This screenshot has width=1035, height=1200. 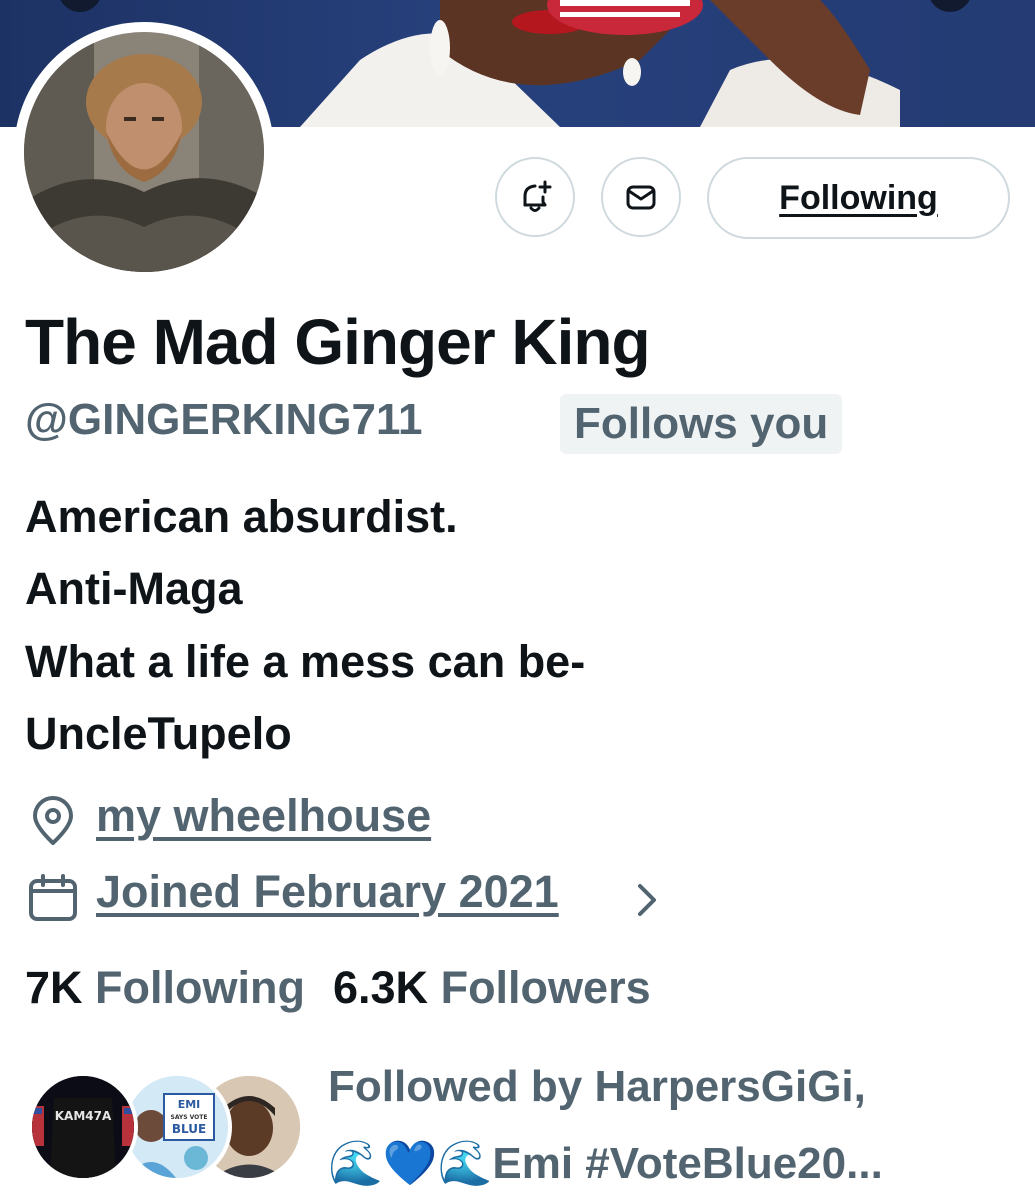 I want to click on envelope-icon, so click(x=641, y=197).